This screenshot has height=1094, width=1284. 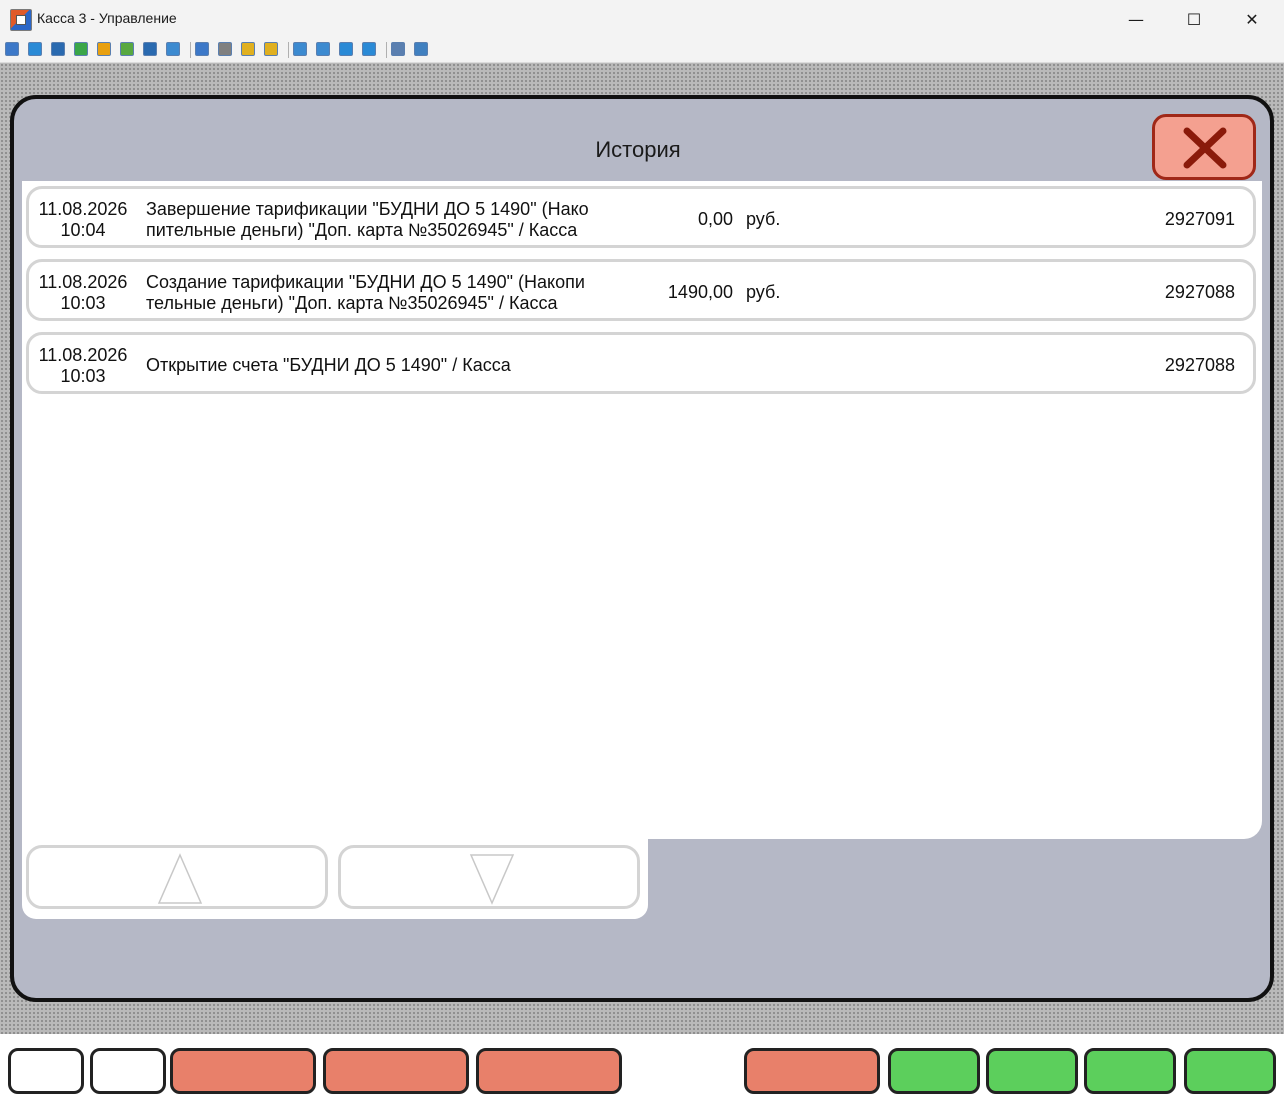 What do you see at coordinates (81, 49) in the screenshot?
I see `transfer-icon` at bounding box center [81, 49].